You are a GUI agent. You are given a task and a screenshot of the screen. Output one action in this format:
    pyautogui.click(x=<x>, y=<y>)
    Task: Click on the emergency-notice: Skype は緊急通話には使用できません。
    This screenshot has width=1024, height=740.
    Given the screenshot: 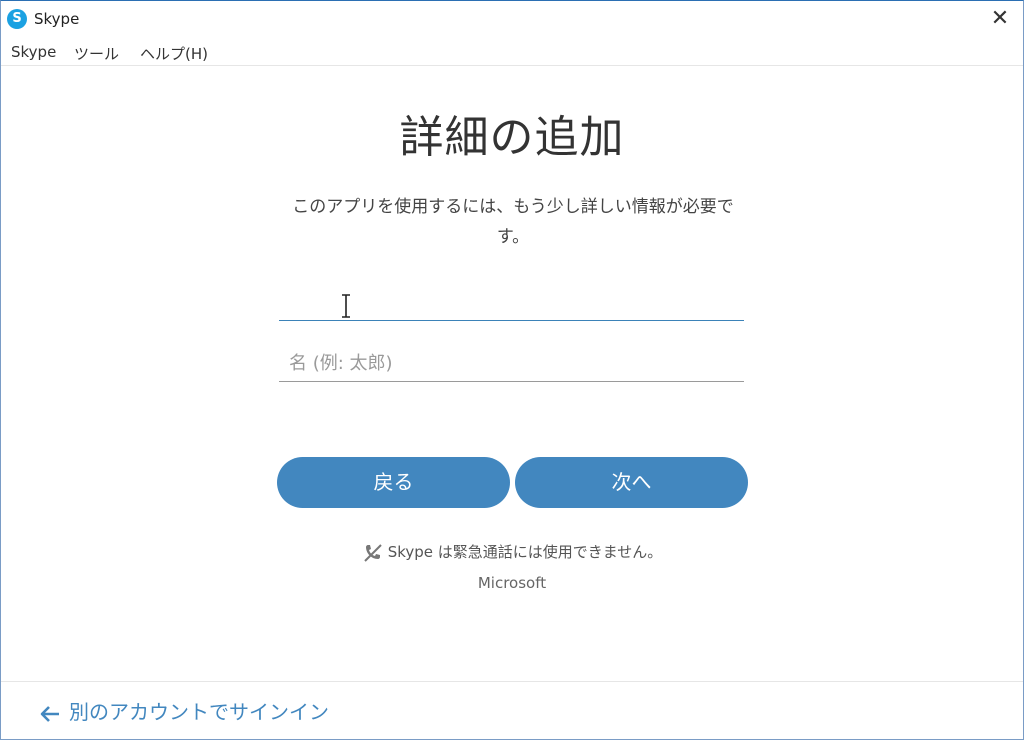 What is the action you would take?
    pyautogui.click(x=512, y=552)
    